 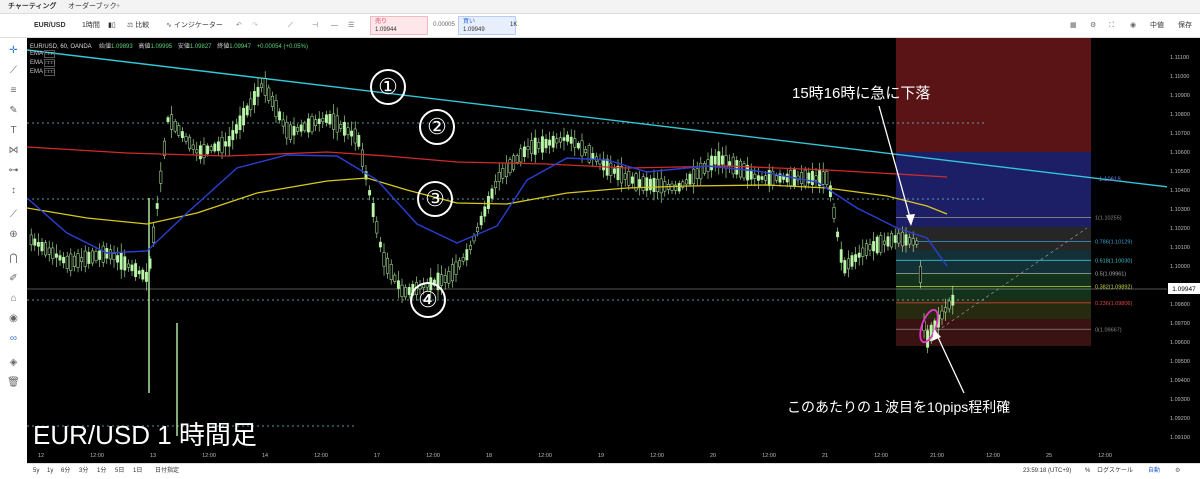 What do you see at coordinates (83, 471) in the screenshot?
I see `range-3m: 3分` at bounding box center [83, 471].